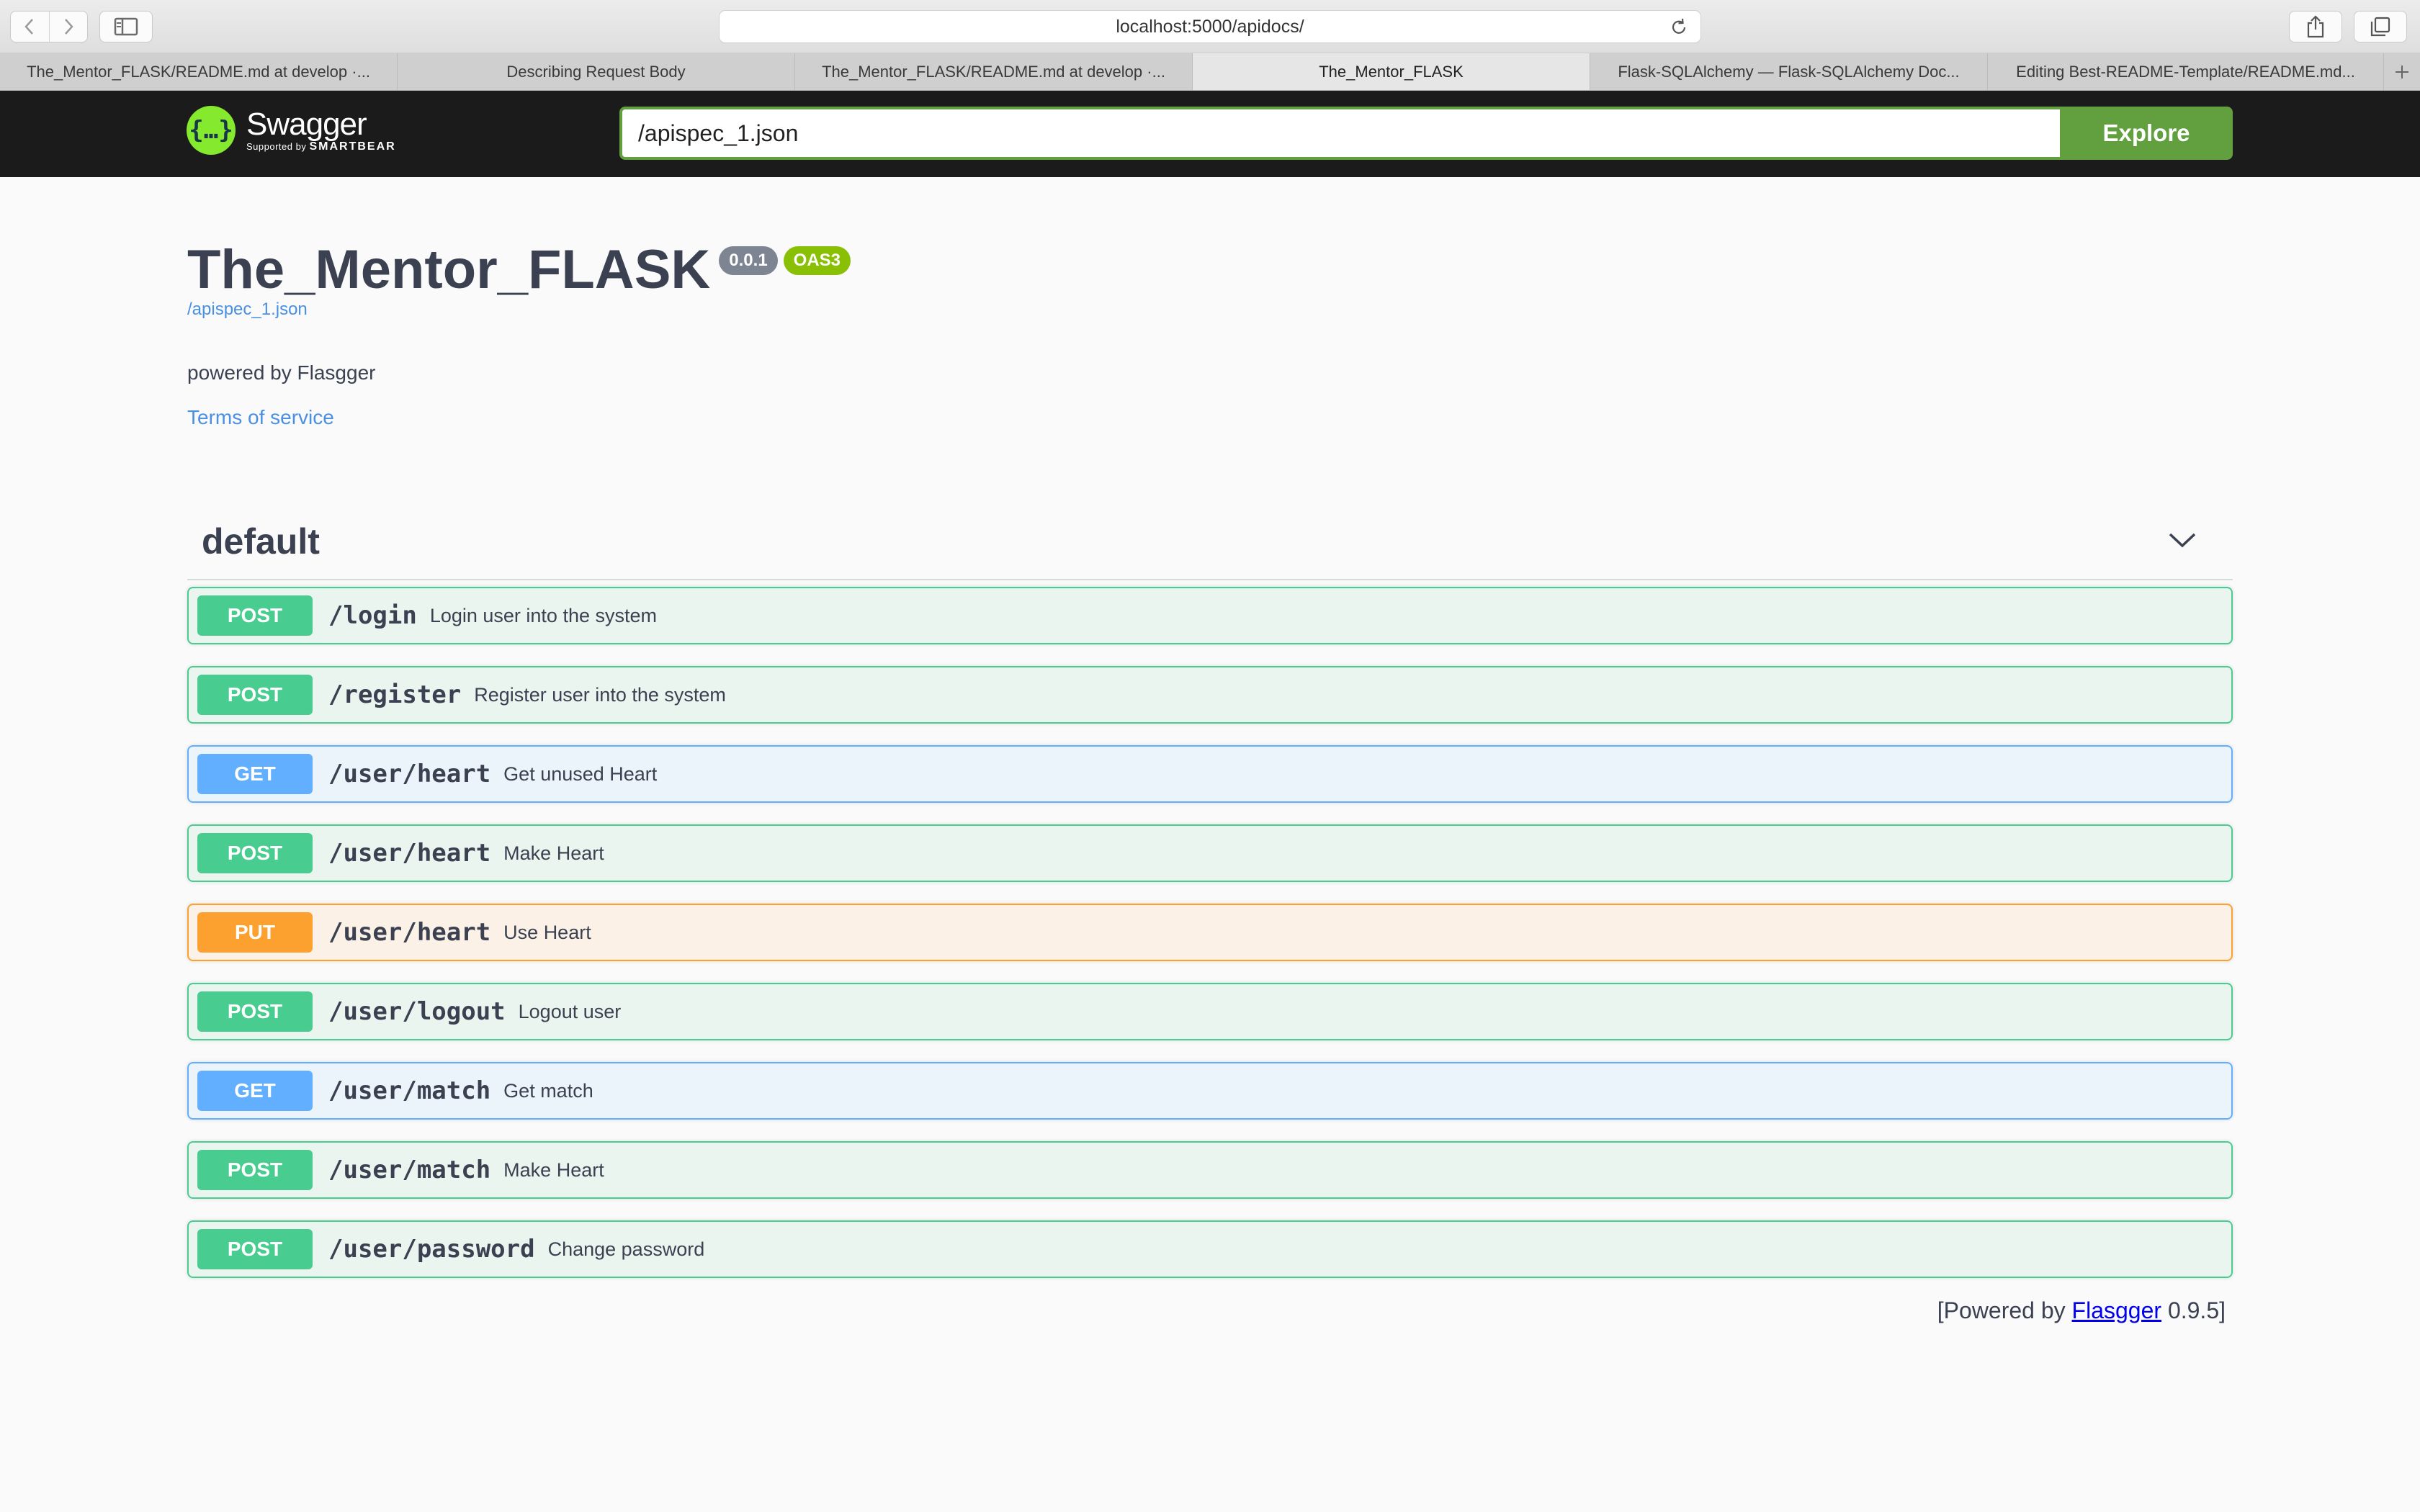  Describe the element at coordinates (395, 694) in the screenshot. I see `operation-path: /register` at that location.